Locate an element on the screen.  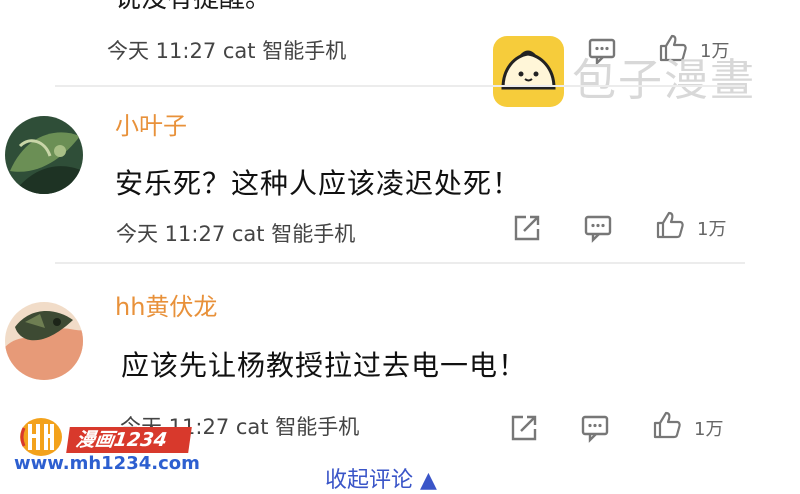
collapse-comments-link: 收起评论 ▲ is located at coordinates (381, 478).